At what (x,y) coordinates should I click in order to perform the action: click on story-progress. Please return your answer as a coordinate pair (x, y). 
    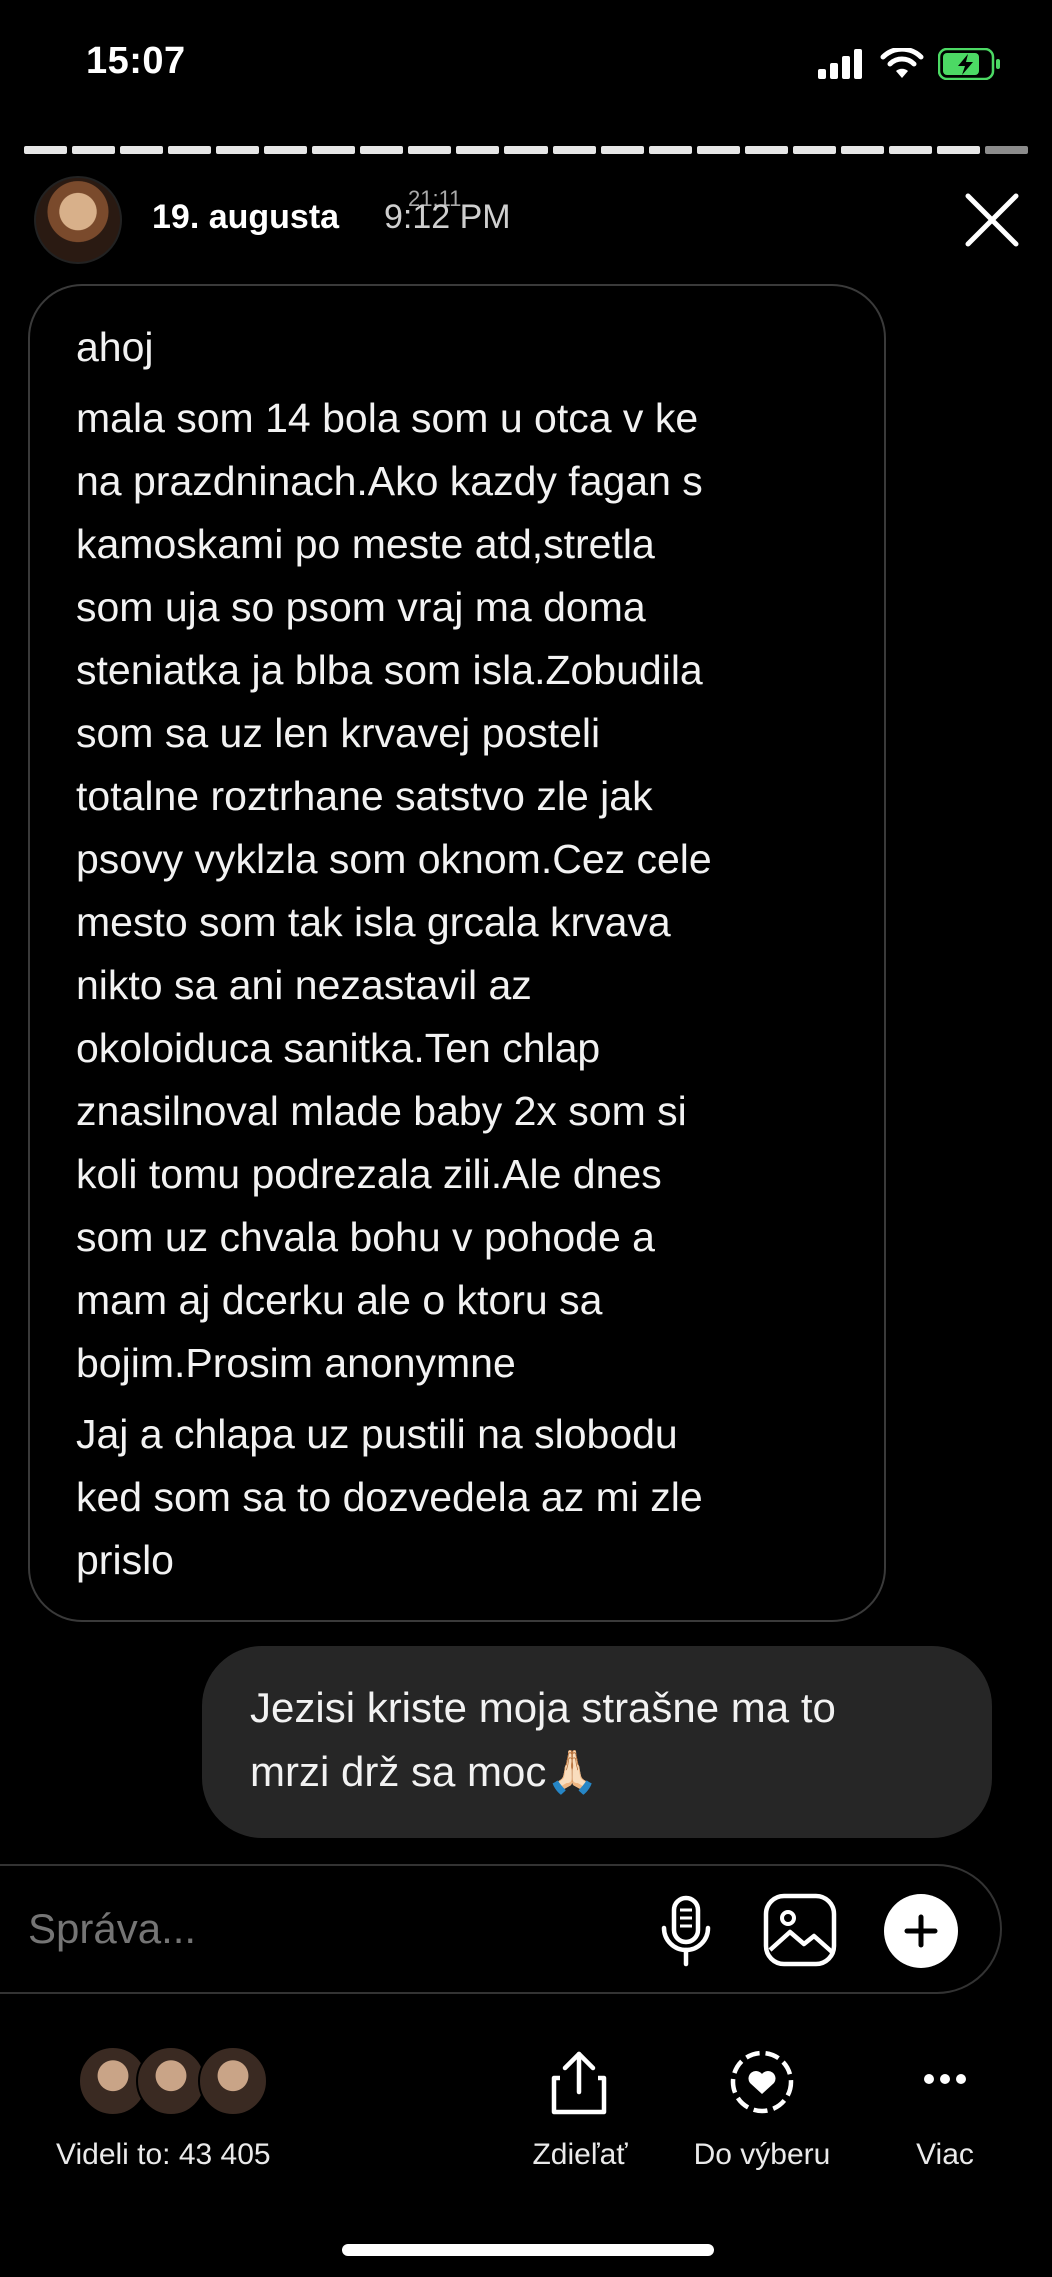
    Looking at the image, I should click on (526, 150).